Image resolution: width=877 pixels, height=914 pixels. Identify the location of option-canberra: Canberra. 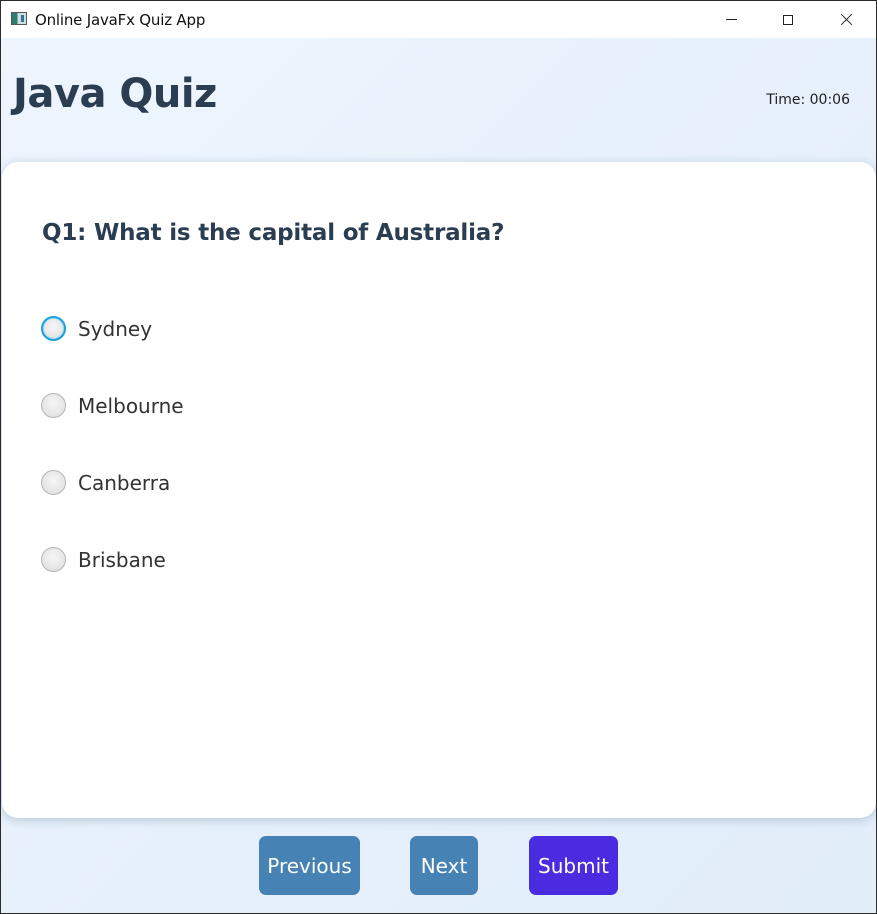
(105, 482).